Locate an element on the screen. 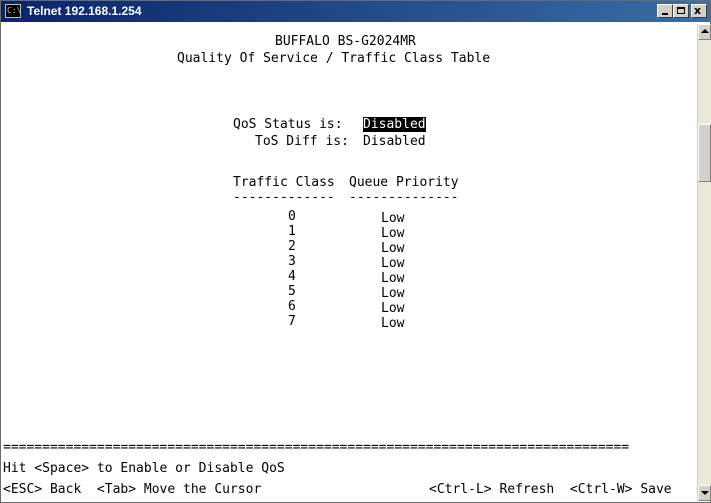 The height and width of the screenshot is (503, 711). close-button: x is located at coordinates (699, 11).